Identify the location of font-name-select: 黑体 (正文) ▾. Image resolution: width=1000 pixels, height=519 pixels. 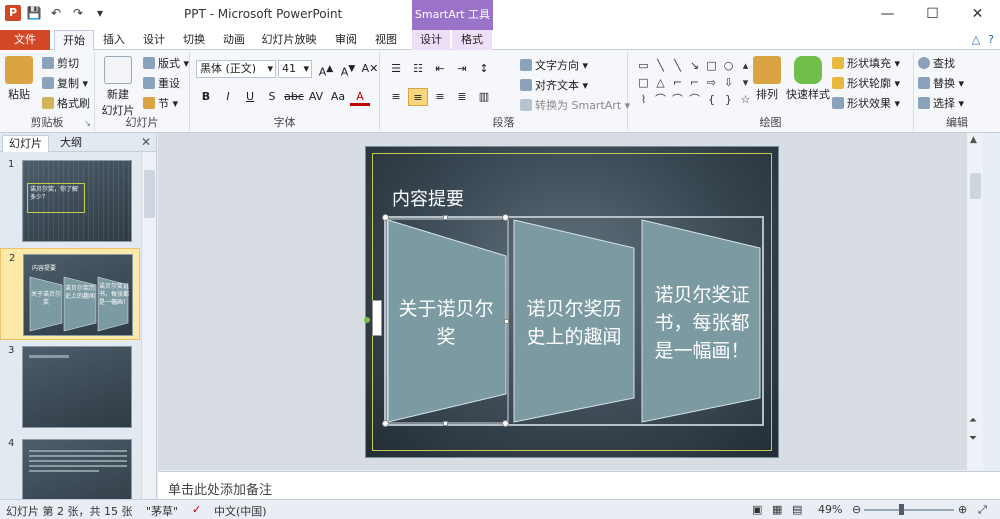
(236, 69).